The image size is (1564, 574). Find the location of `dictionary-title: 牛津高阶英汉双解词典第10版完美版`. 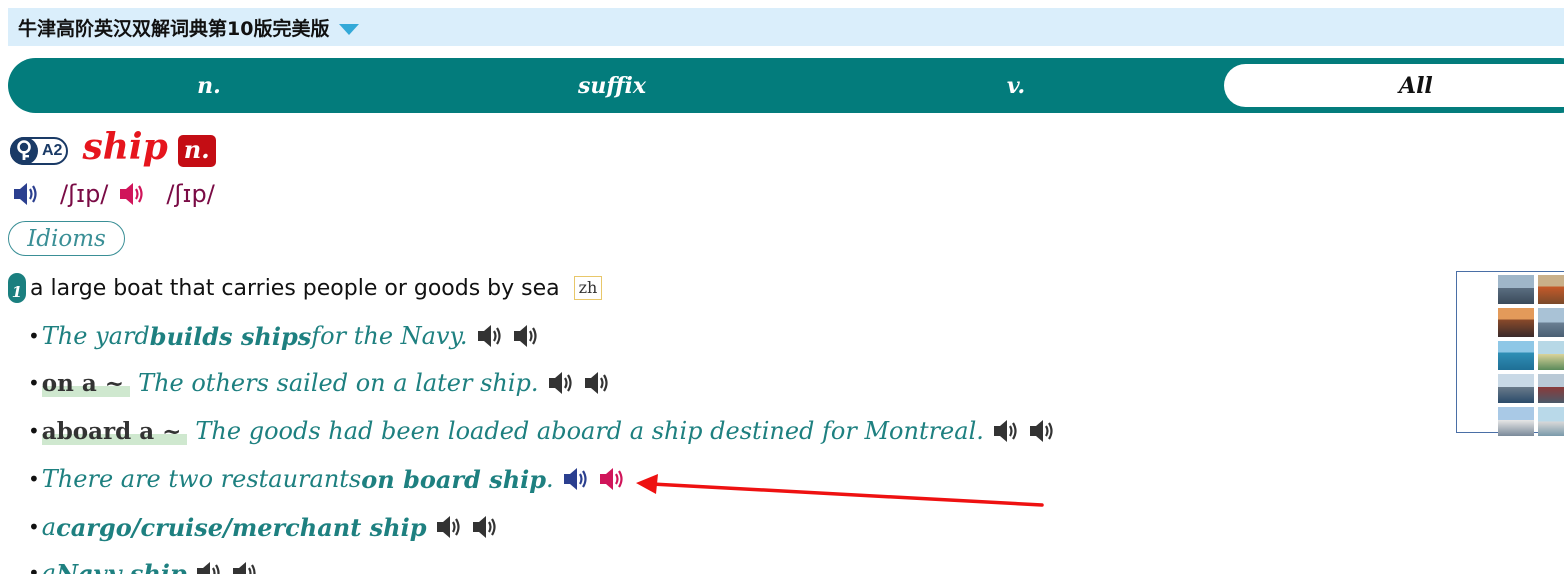

dictionary-title: 牛津高阶英汉双解词典第10版完美版 is located at coordinates (173, 27).